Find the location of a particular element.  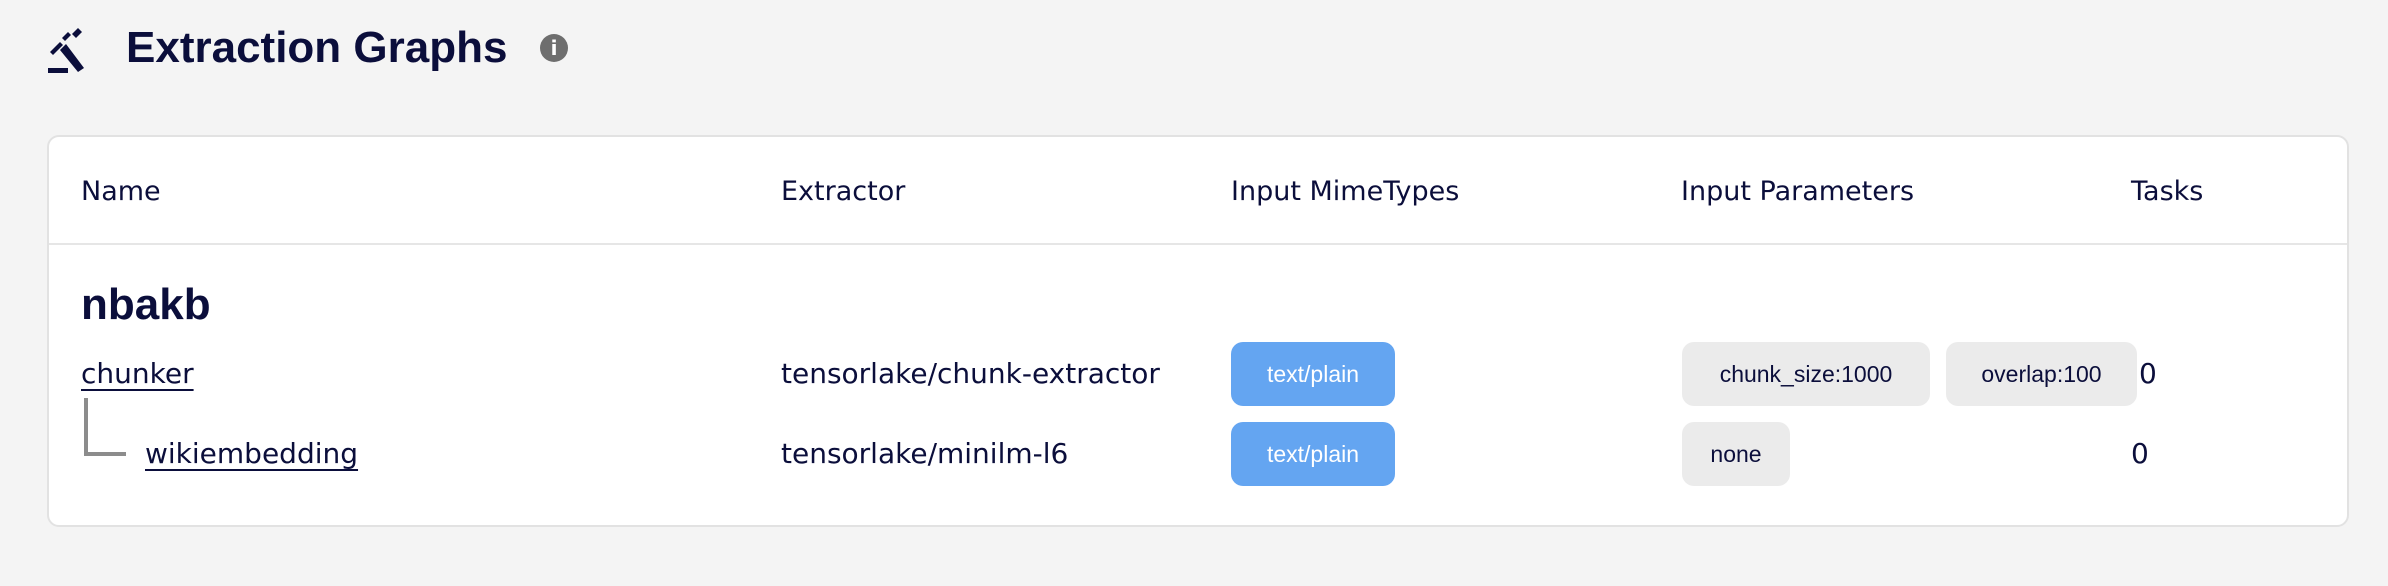

param-chip: overlap:100 is located at coordinates (2041, 374).